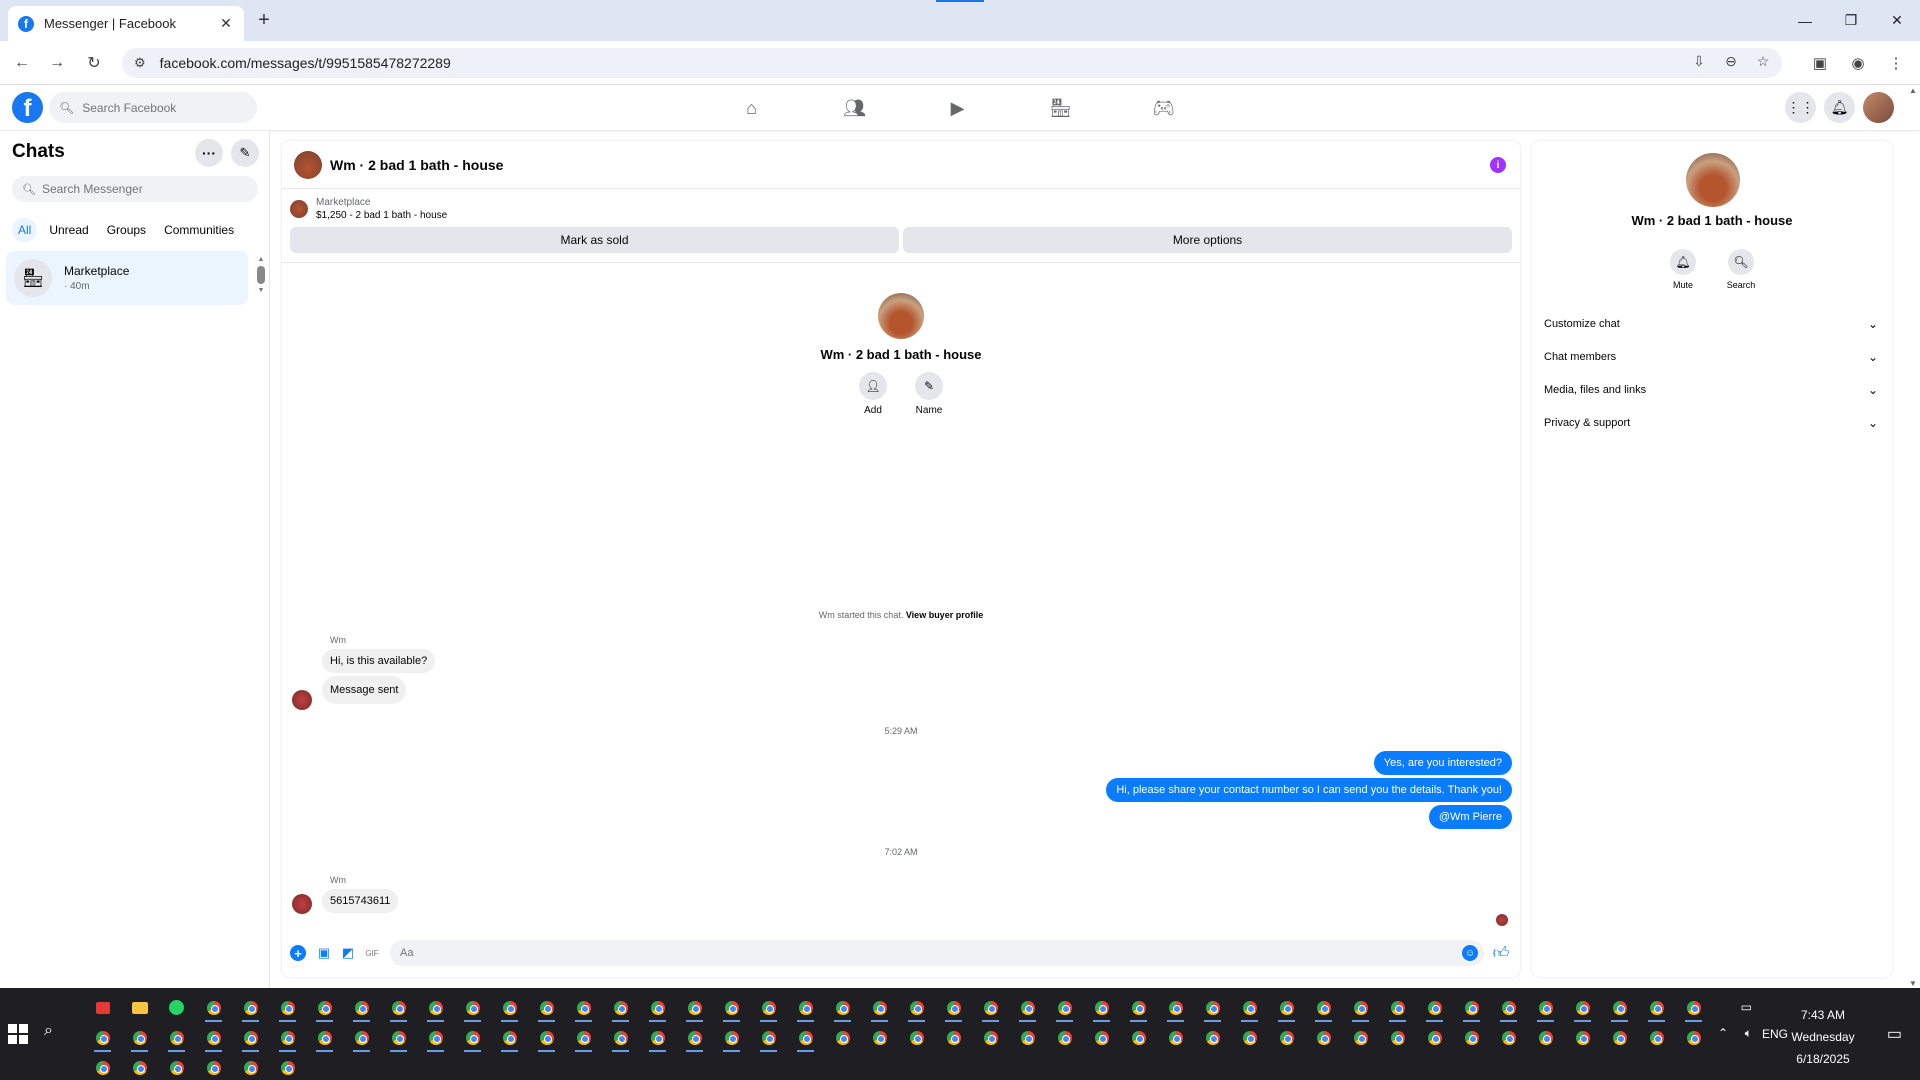 This screenshot has width=1920, height=1080. What do you see at coordinates (22, 63) in the screenshot?
I see `back-icon: ←` at bounding box center [22, 63].